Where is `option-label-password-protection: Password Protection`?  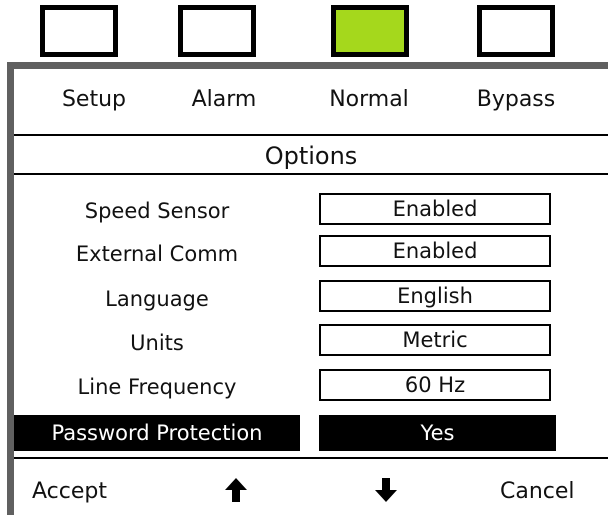 option-label-password-protection: Password Protection is located at coordinates (157, 433).